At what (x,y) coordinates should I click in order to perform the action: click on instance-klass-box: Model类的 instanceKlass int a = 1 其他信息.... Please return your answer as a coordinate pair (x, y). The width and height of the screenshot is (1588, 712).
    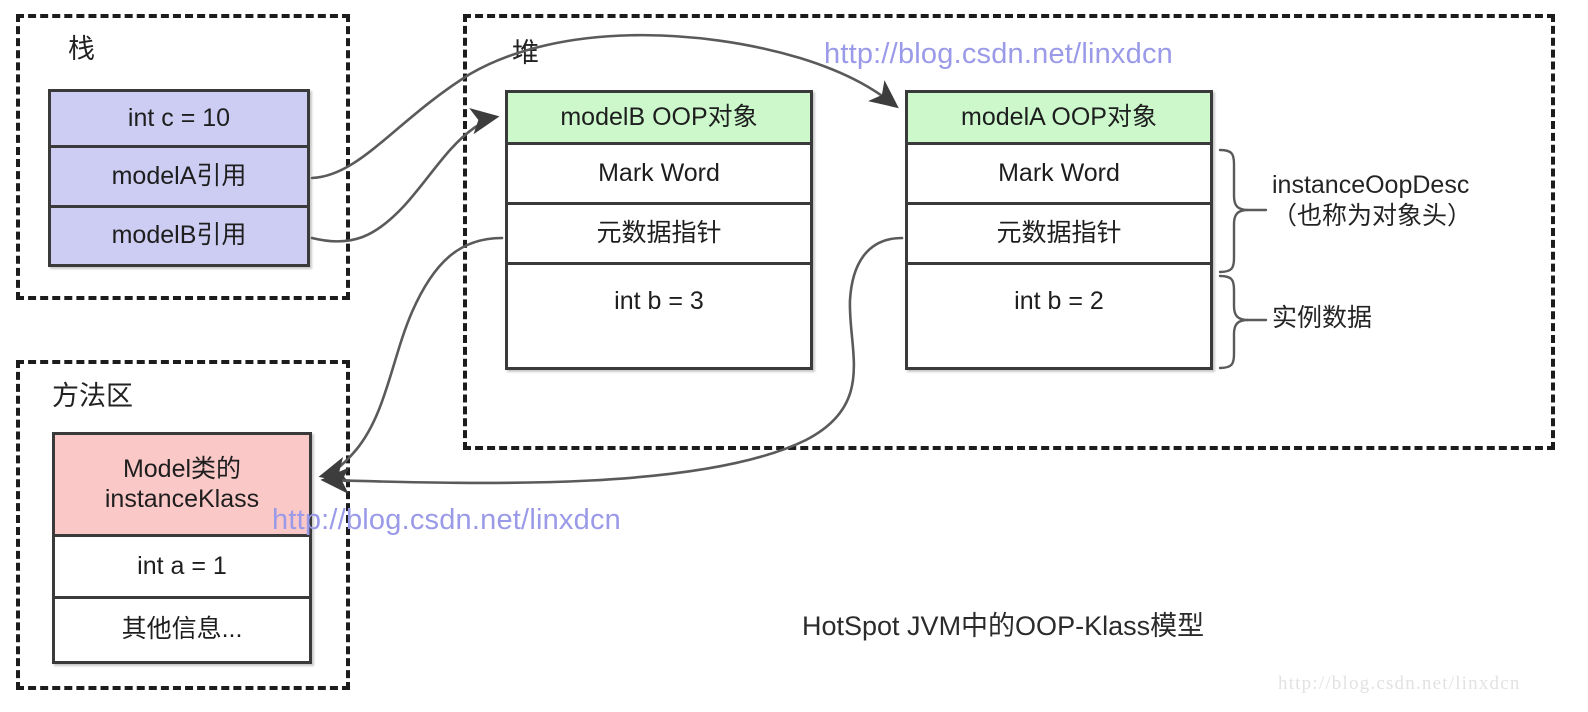
    Looking at the image, I should click on (182, 548).